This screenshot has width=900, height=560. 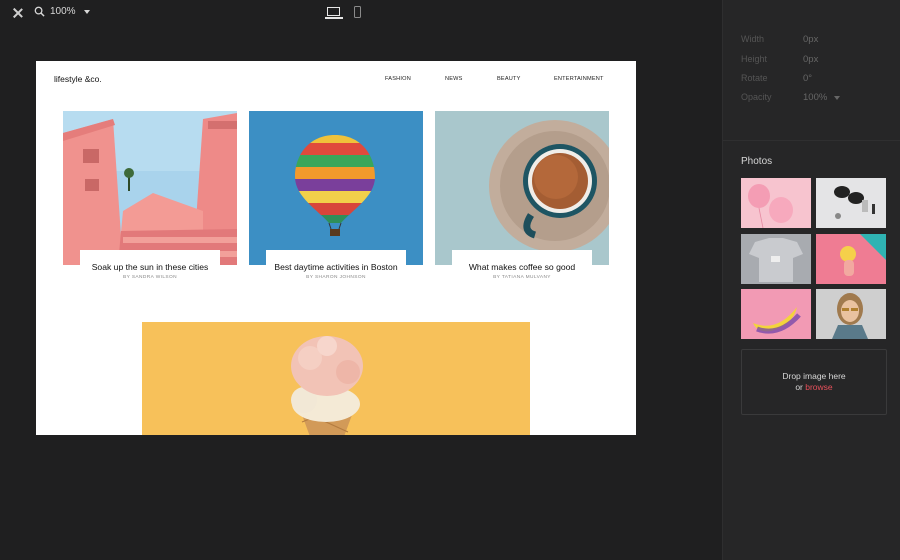 What do you see at coordinates (39, 11) in the screenshot?
I see `zoom-icon` at bounding box center [39, 11].